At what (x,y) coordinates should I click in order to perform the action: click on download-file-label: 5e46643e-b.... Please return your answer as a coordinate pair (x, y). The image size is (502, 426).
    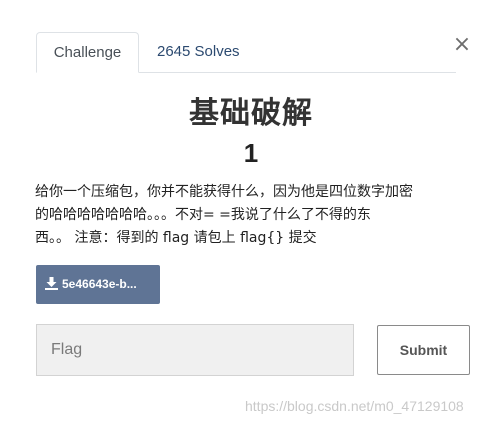
    Looking at the image, I should click on (99, 284).